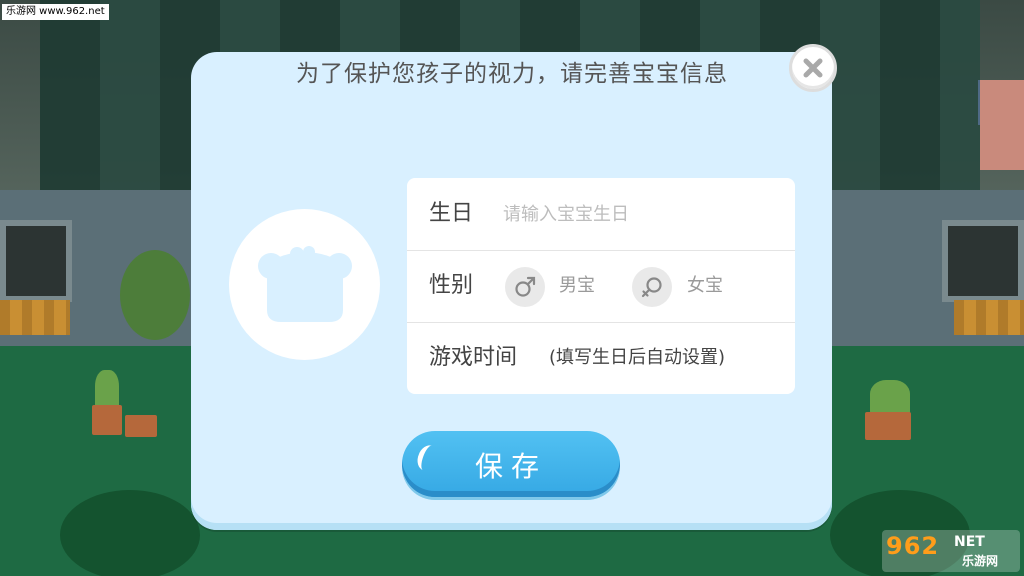 Image resolution: width=1024 pixels, height=576 pixels. Describe the element at coordinates (951, 551) in the screenshot. I see `site-logo: 962 NET 乐游网` at that location.